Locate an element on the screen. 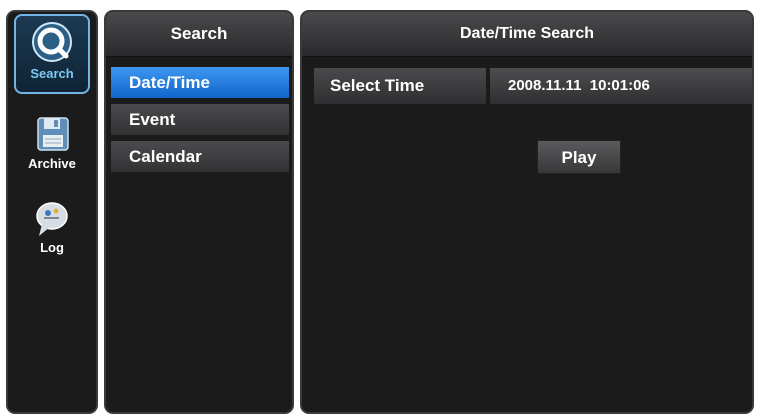 The height and width of the screenshot is (417, 757). select-time-label: Select Time is located at coordinates (400, 86).